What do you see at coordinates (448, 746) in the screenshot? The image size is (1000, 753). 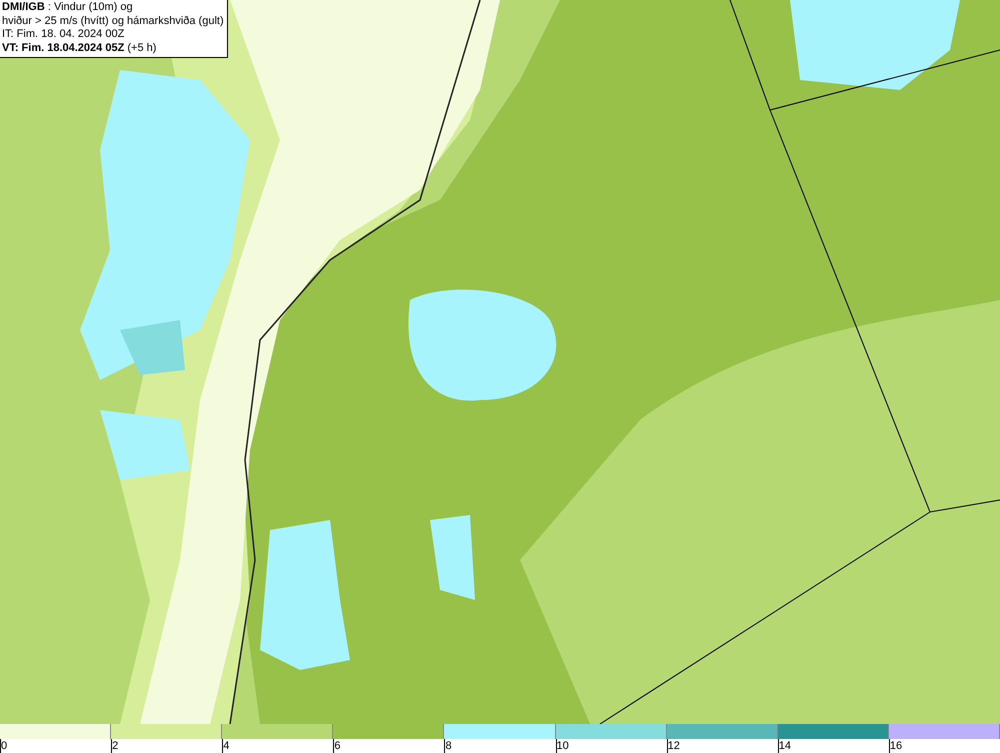 I see `legend-tick-label: 8` at bounding box center [448, 746].